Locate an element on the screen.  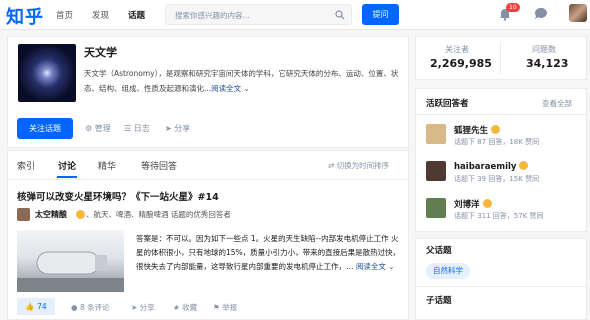
swap-icon: ⇄ is located at coordinates (332, 165).